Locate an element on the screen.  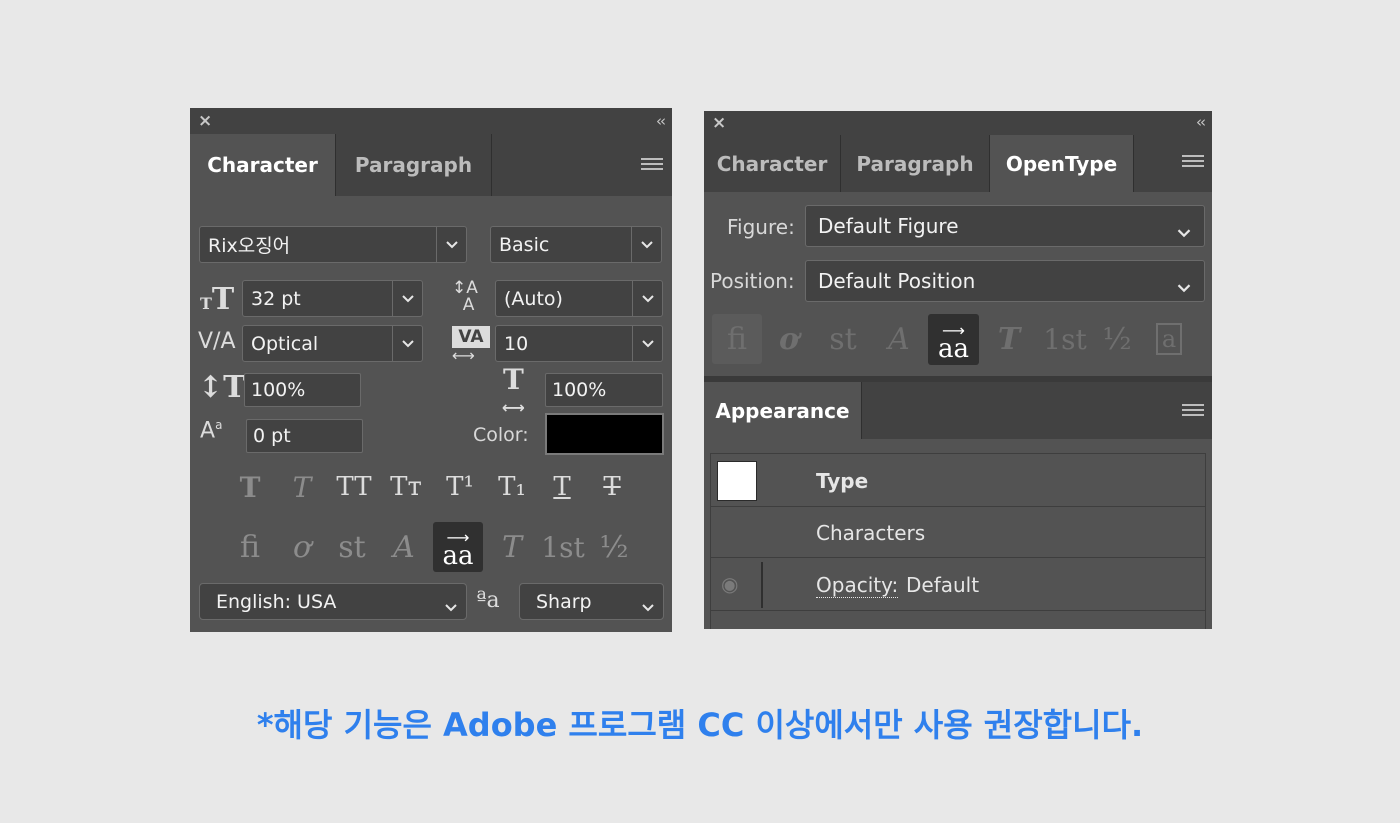
appearance-characters-row: Characters is located at coordinates (958, 532).